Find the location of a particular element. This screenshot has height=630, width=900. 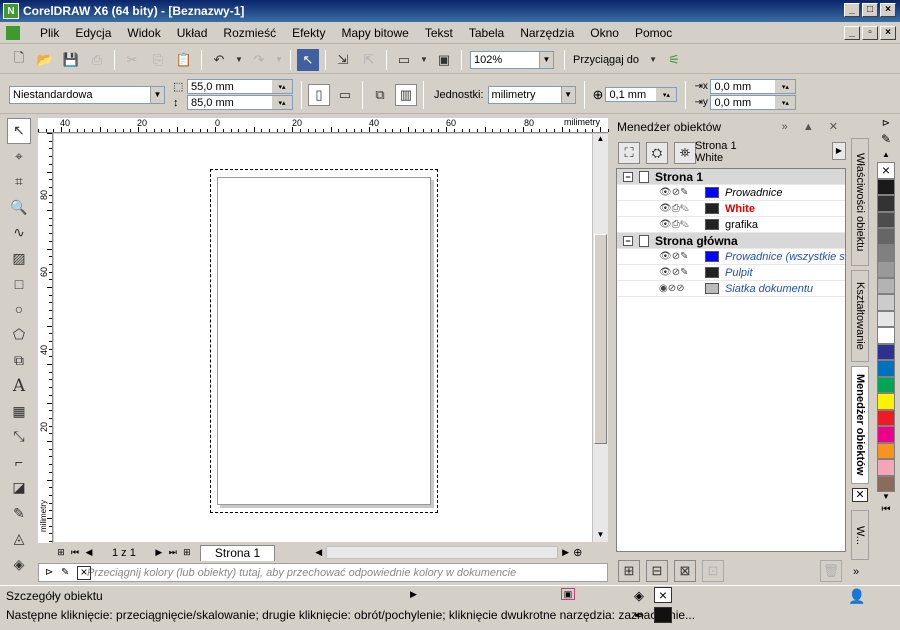

collapse-icon: − is located at coordinates (628, 176).